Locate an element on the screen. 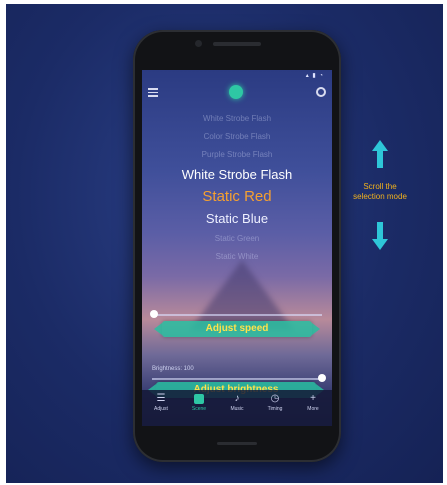 Image resolution: width=447 pixels, height=485 pixels. mode-item: Static Green is located at coordinates (237, 239).